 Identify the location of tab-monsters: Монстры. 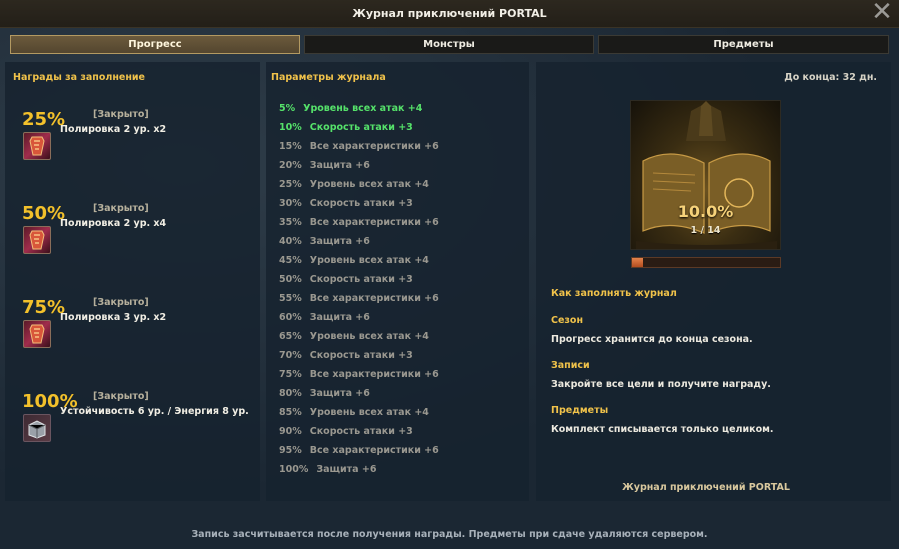
(449, 44).